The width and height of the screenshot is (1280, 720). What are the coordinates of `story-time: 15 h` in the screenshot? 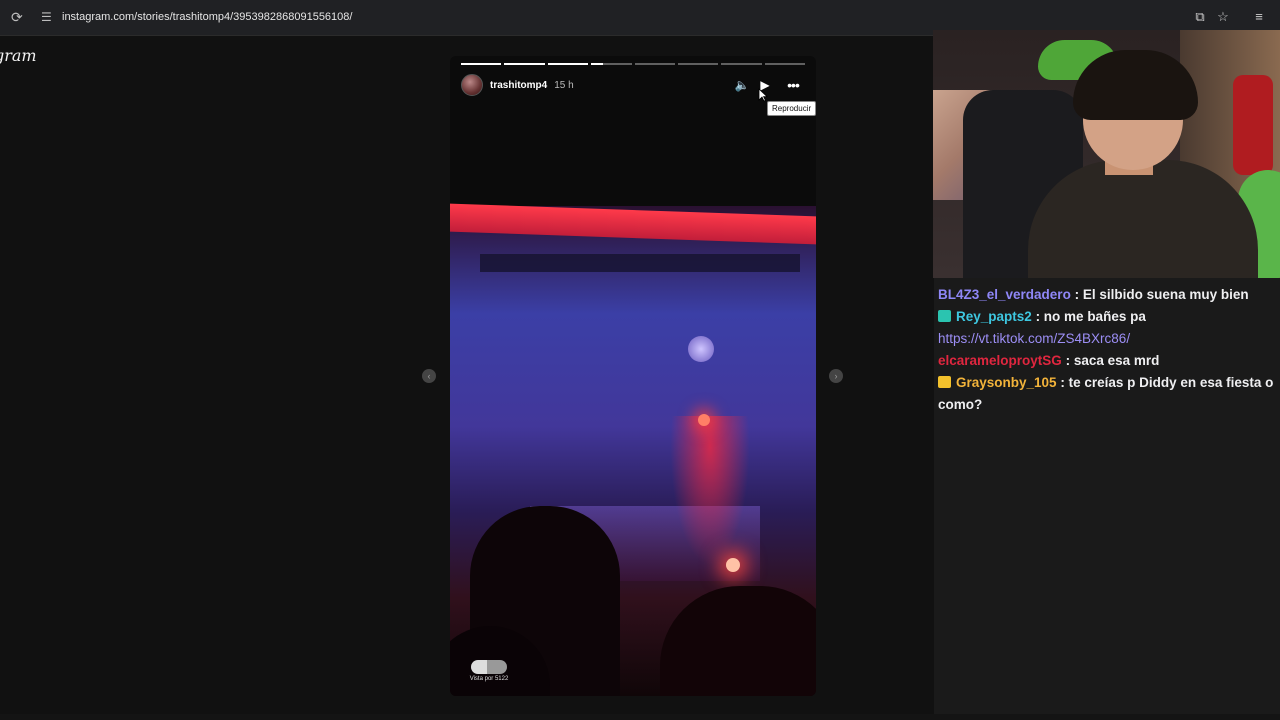 It's located at (564, 85).